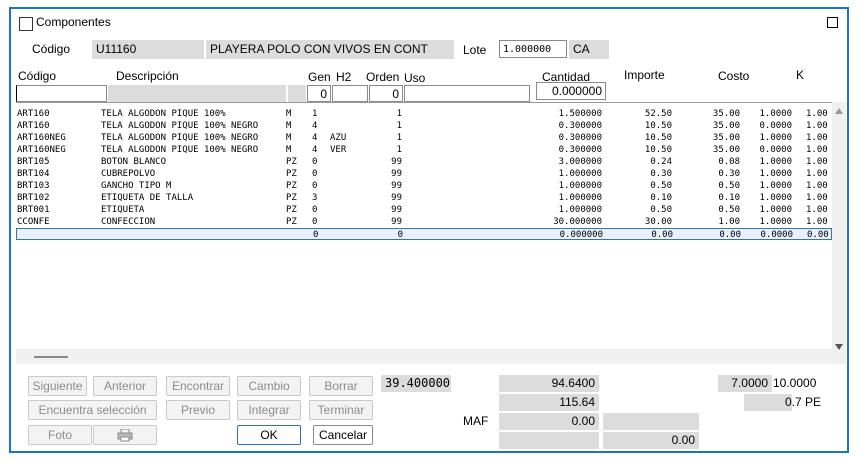 This screenshot has width=860, height=461. What do you see at coordinates (269, 386) in the screenshot?
I see `cambio-button: Cambio` at bounding box center [269, 386].